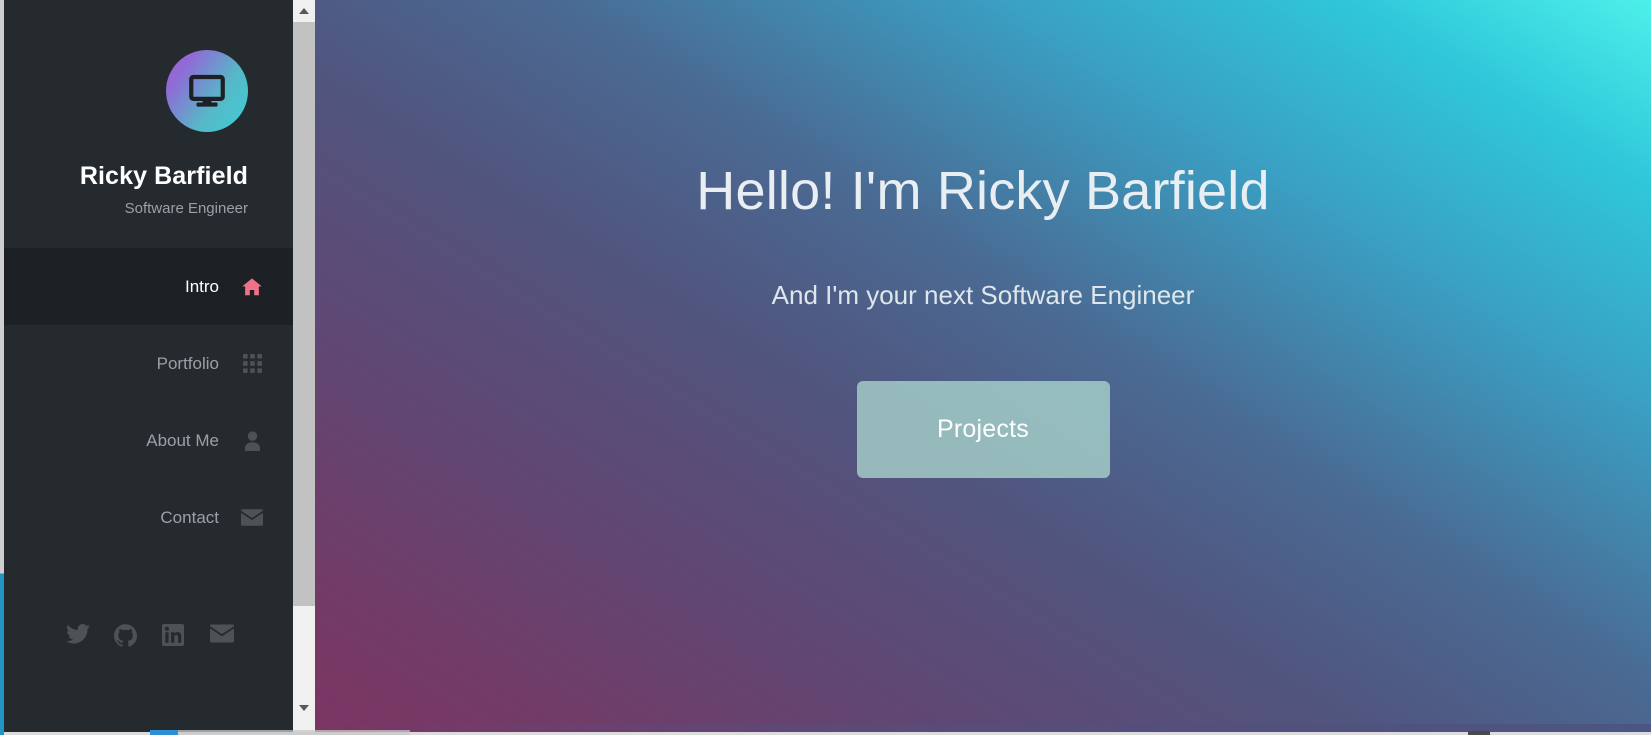 This screenshot has height=735, width=1651. Describe the element at coordinates (182, 440) in the screenshot. I see `sidebar-item-label: About Me` at that location.